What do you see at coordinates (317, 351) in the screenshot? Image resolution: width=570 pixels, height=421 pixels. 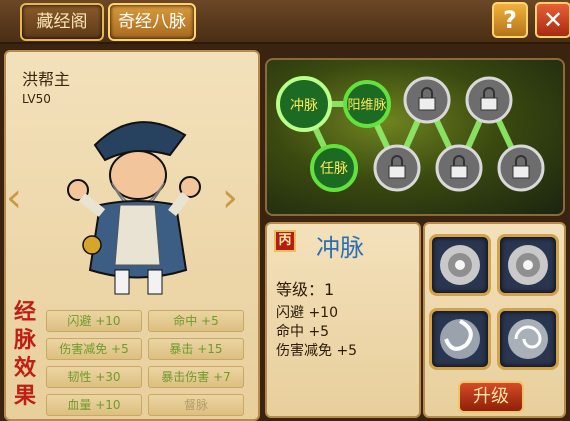 I see `node-stat: 伤害减免 +5` at bounding box center [317, 351].